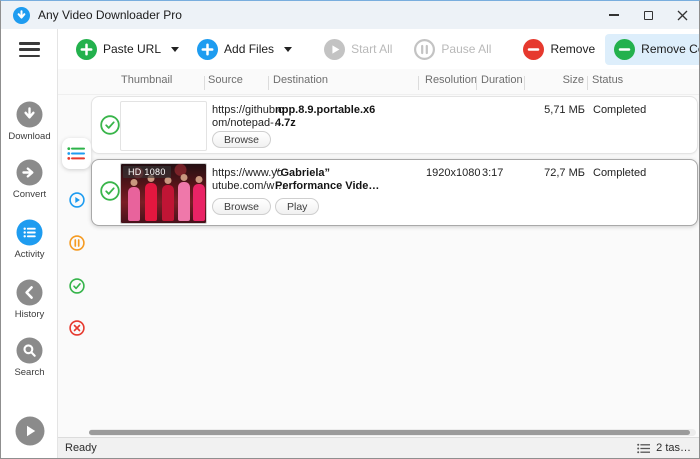 The image size is (700, 459). I want to click on sidebar-item-download: Download, so click(29, 121).